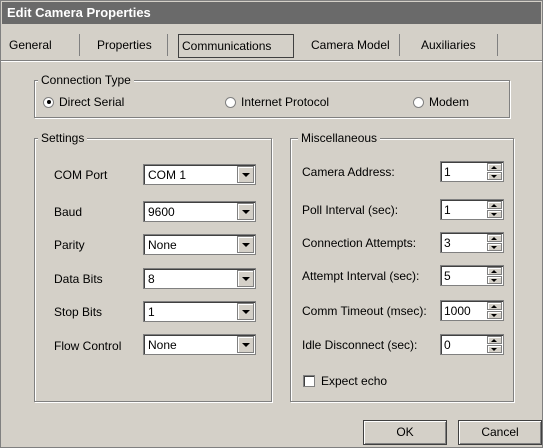  I want to click on checkbox-unchecked-icon, so click(309, 381).